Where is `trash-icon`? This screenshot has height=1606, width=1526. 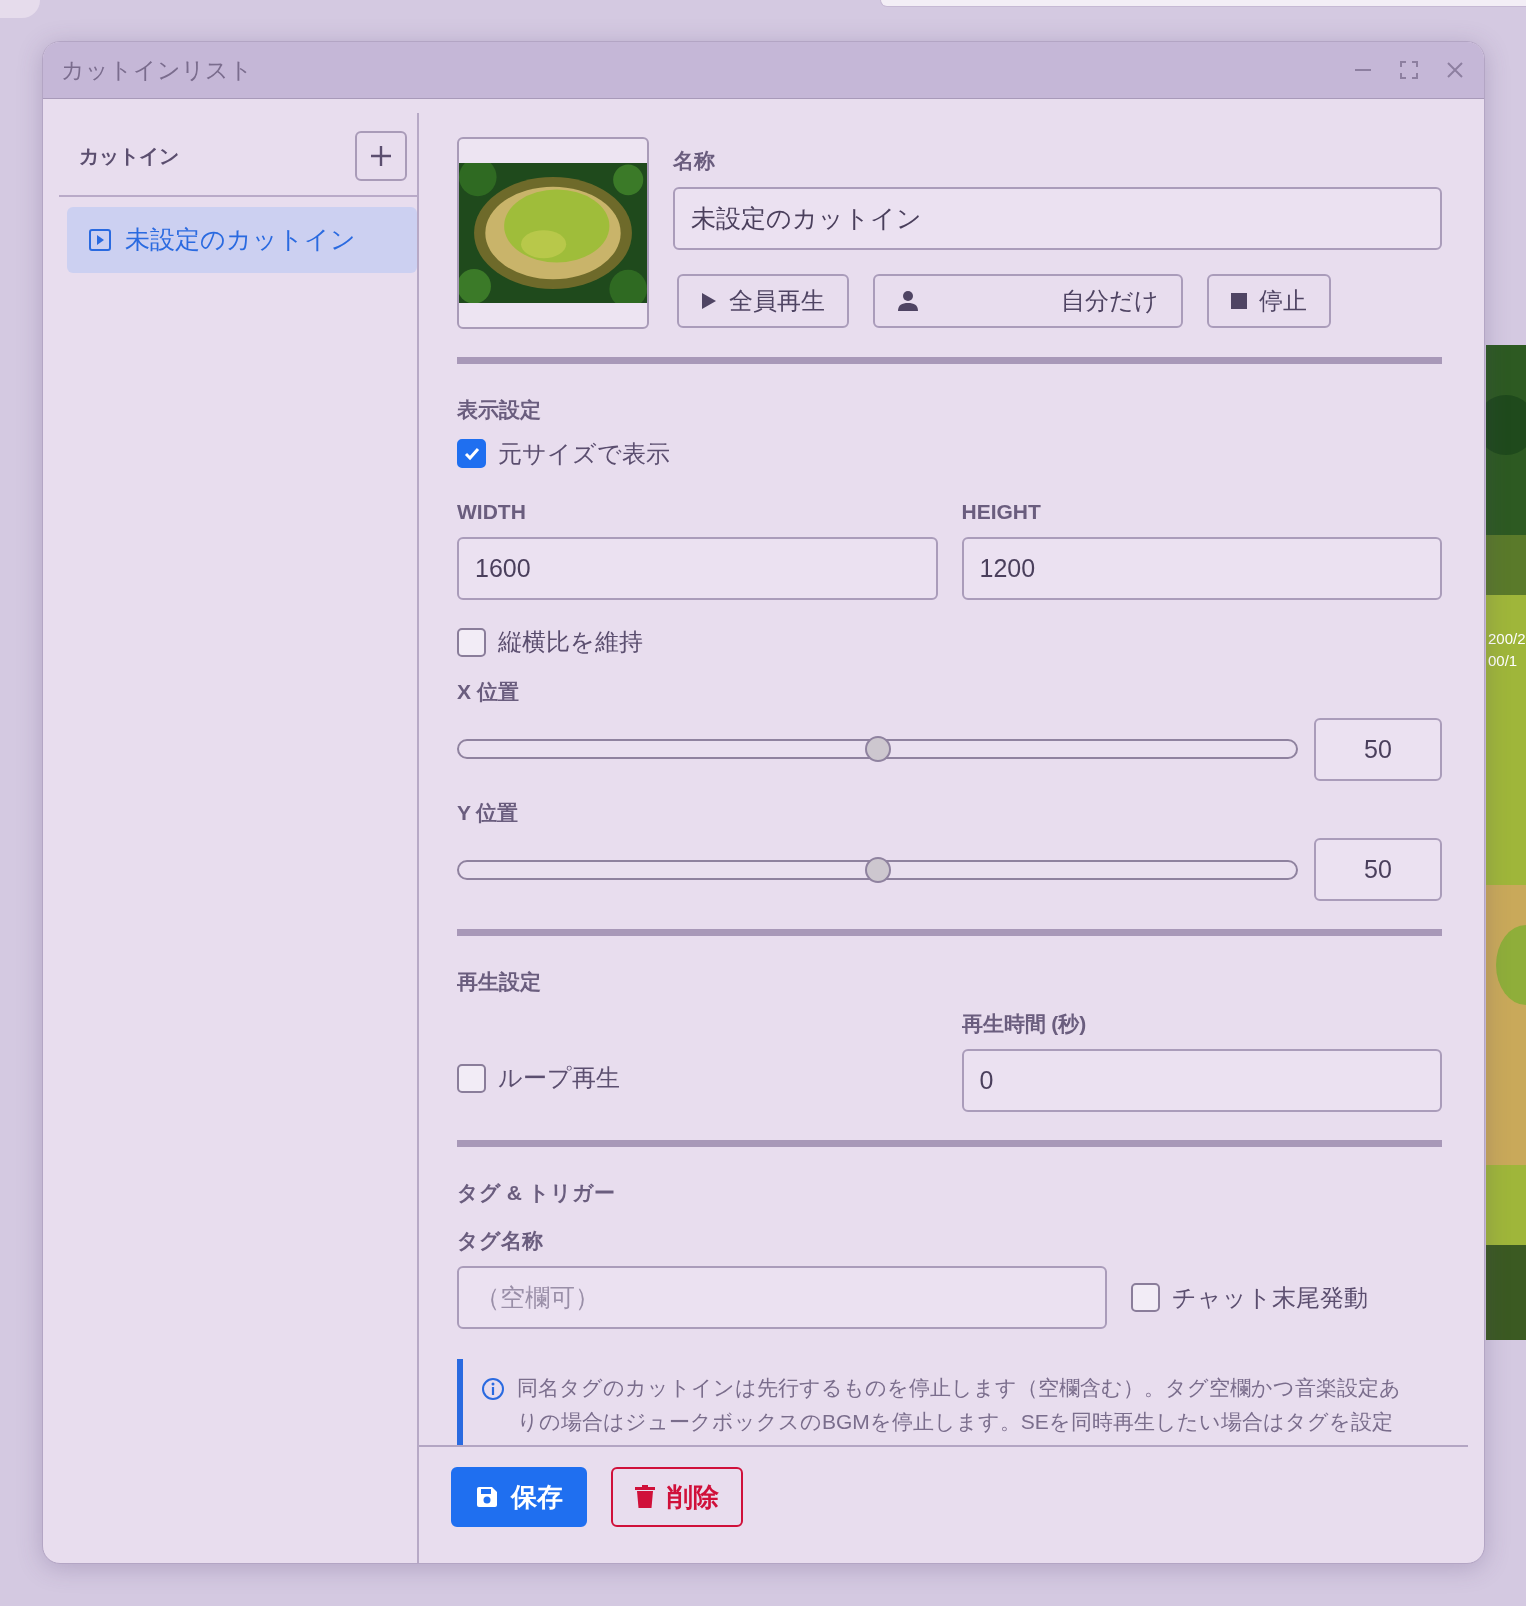
trash-icon is located at coordinates (645, 1497).